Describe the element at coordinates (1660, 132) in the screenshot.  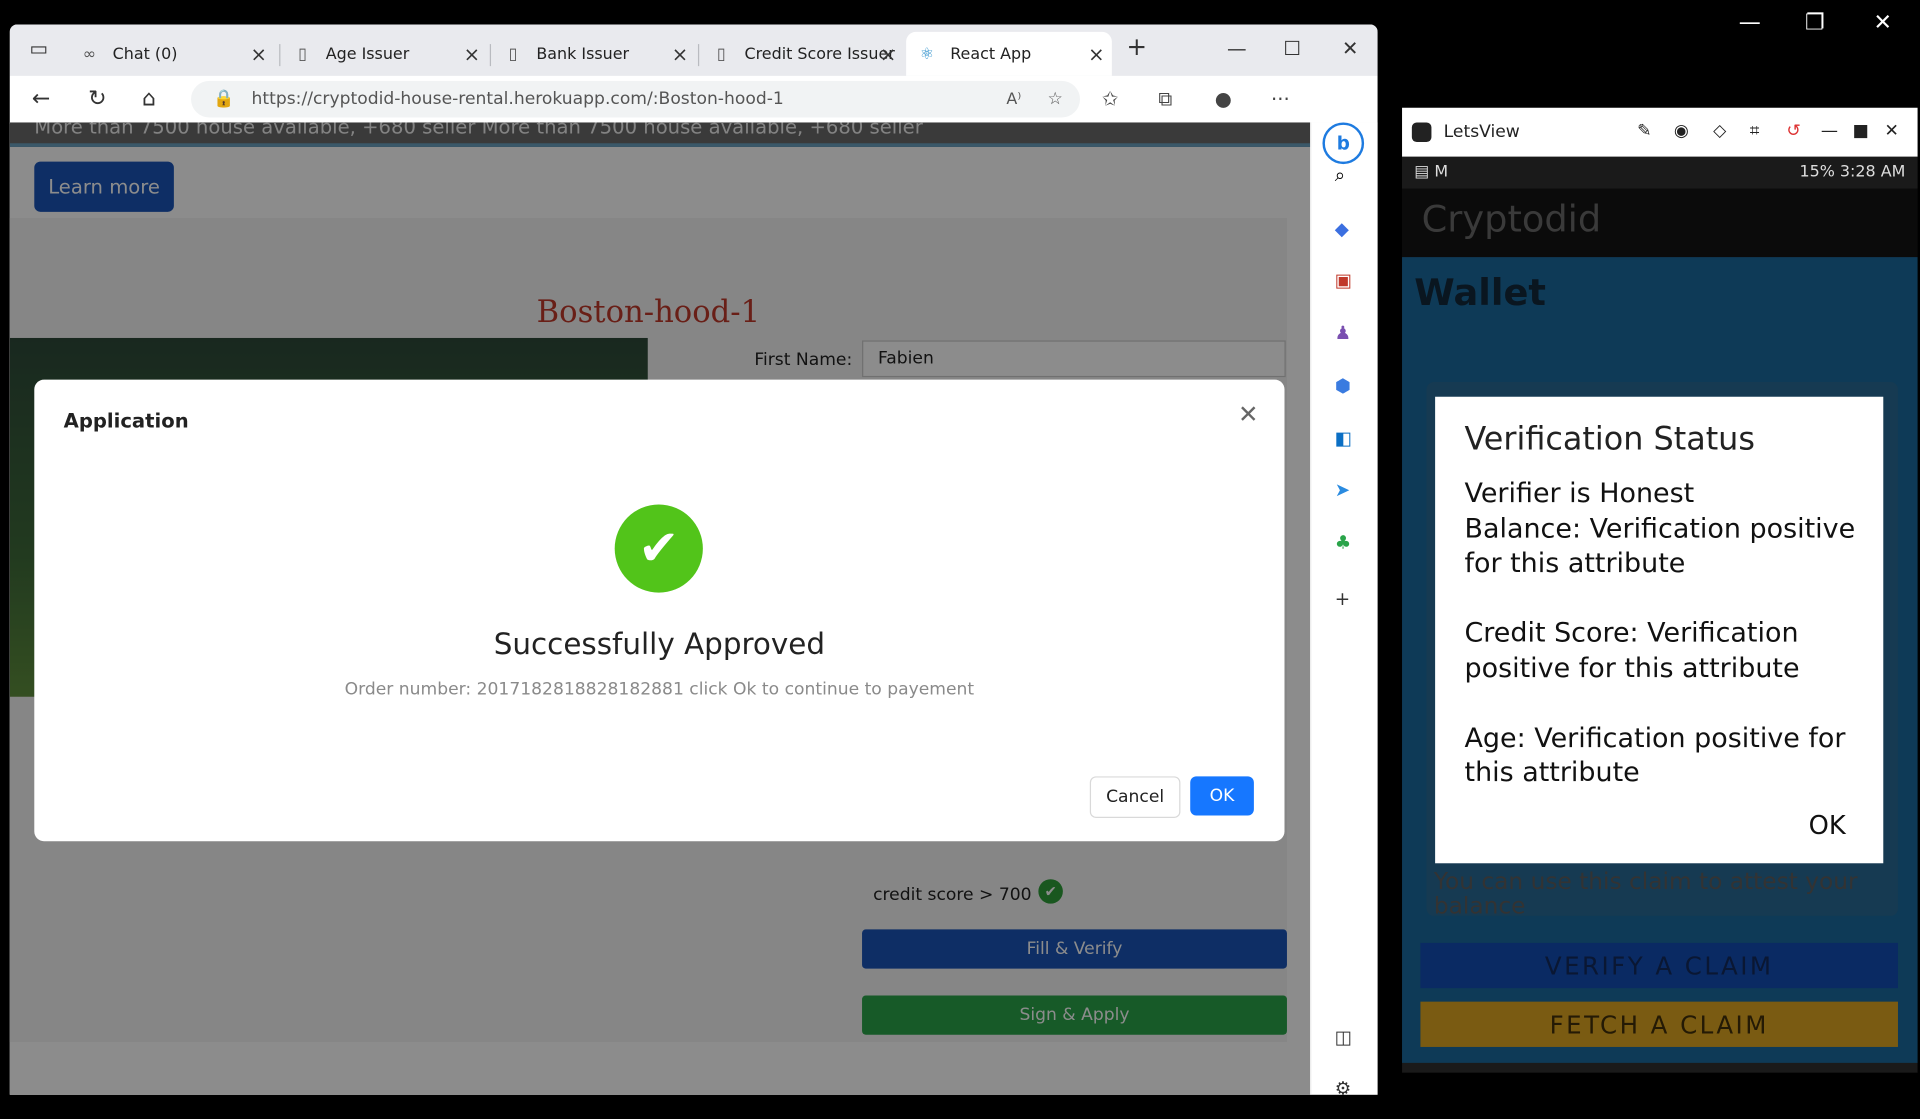
I see `letsview-titlebar: LetsView ✎ ◉ ◇ ⌗ ↺ — ■ ✕` at that location.